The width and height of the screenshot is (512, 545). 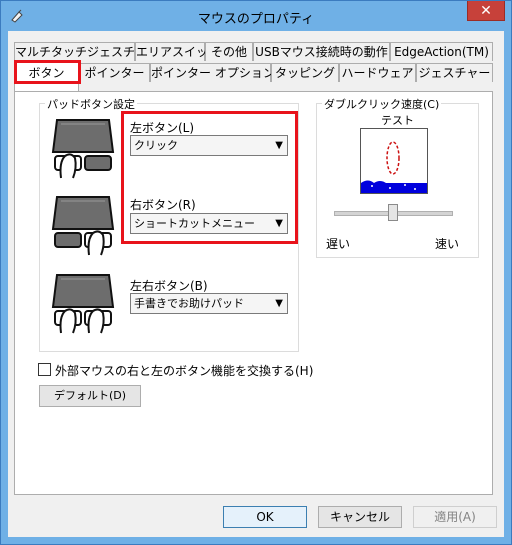 What do you see at coordinates (83, 304) in the screenshot?
I see `touchpad-both-buttons-icon` at bounding box center [83, 304].